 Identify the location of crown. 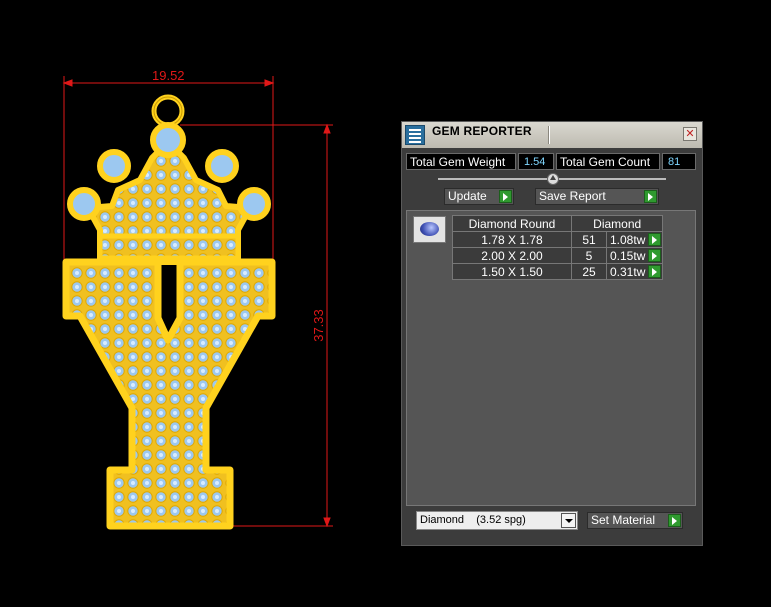
(169, 193).